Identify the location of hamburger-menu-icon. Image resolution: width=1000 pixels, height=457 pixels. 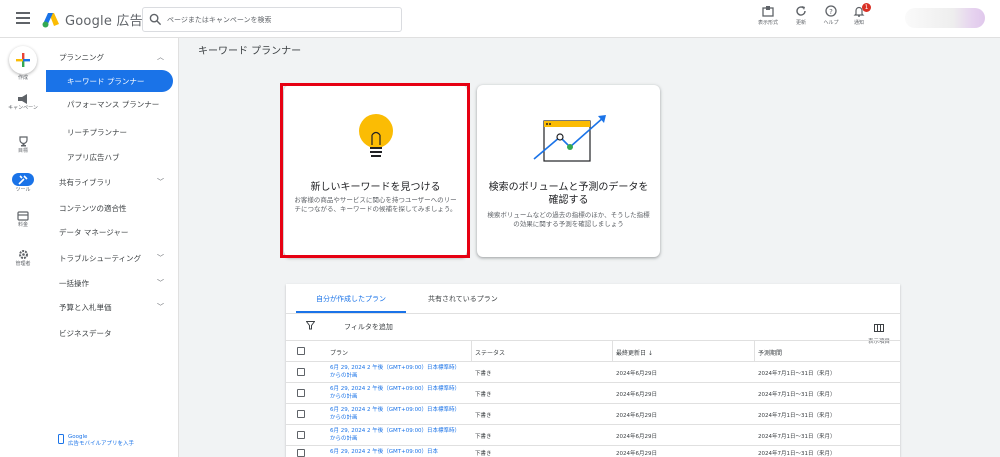
(23, 18).